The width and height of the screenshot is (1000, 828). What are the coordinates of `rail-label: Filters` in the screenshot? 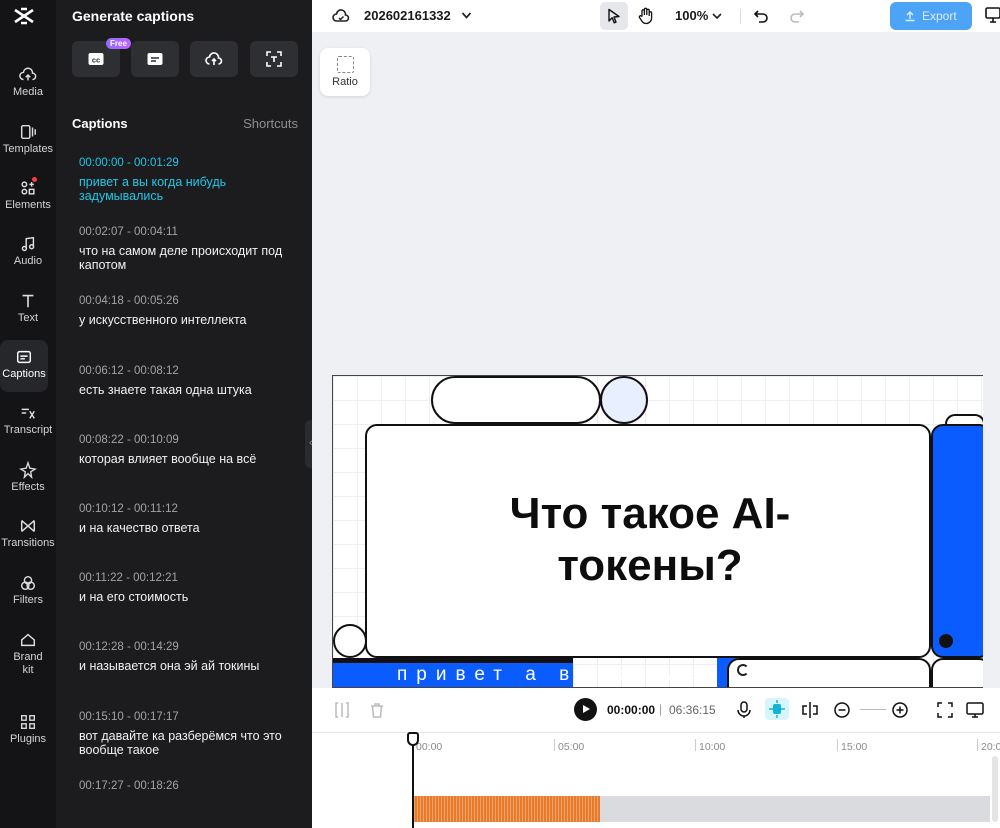 It's located at (28, 600).